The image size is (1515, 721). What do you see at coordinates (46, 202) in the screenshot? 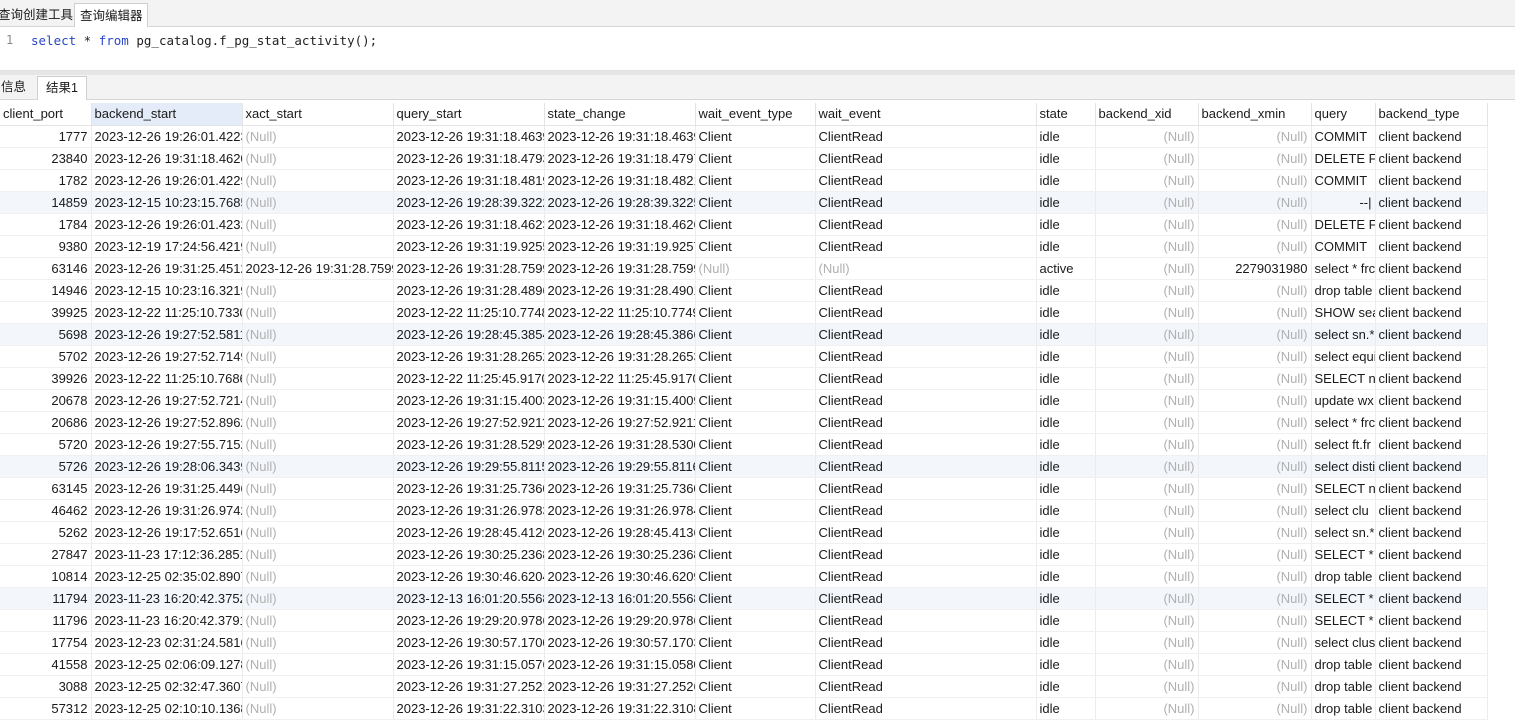
I see `cell-client-port: 14859` at bounding box center [46, 202].